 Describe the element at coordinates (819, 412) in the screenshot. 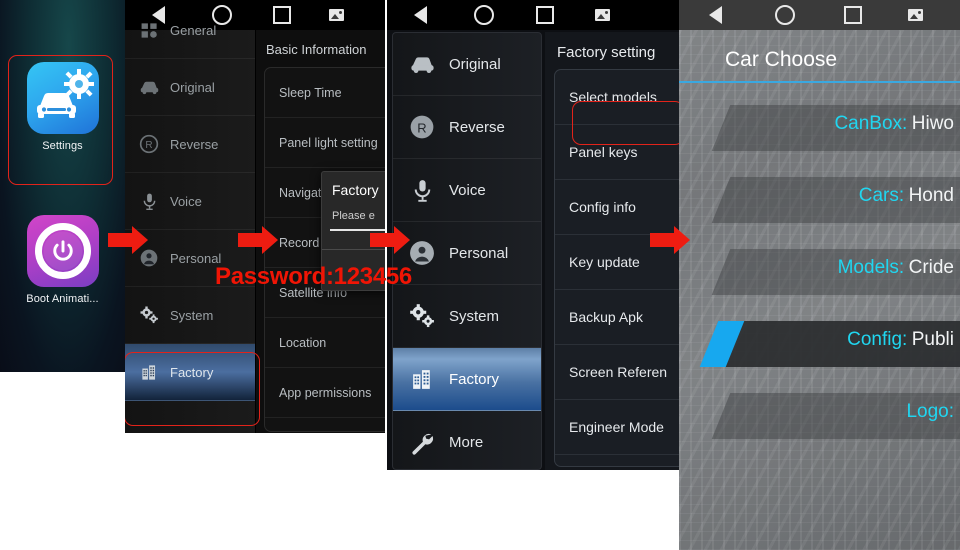

I see `row-text: Logo:` at that location.